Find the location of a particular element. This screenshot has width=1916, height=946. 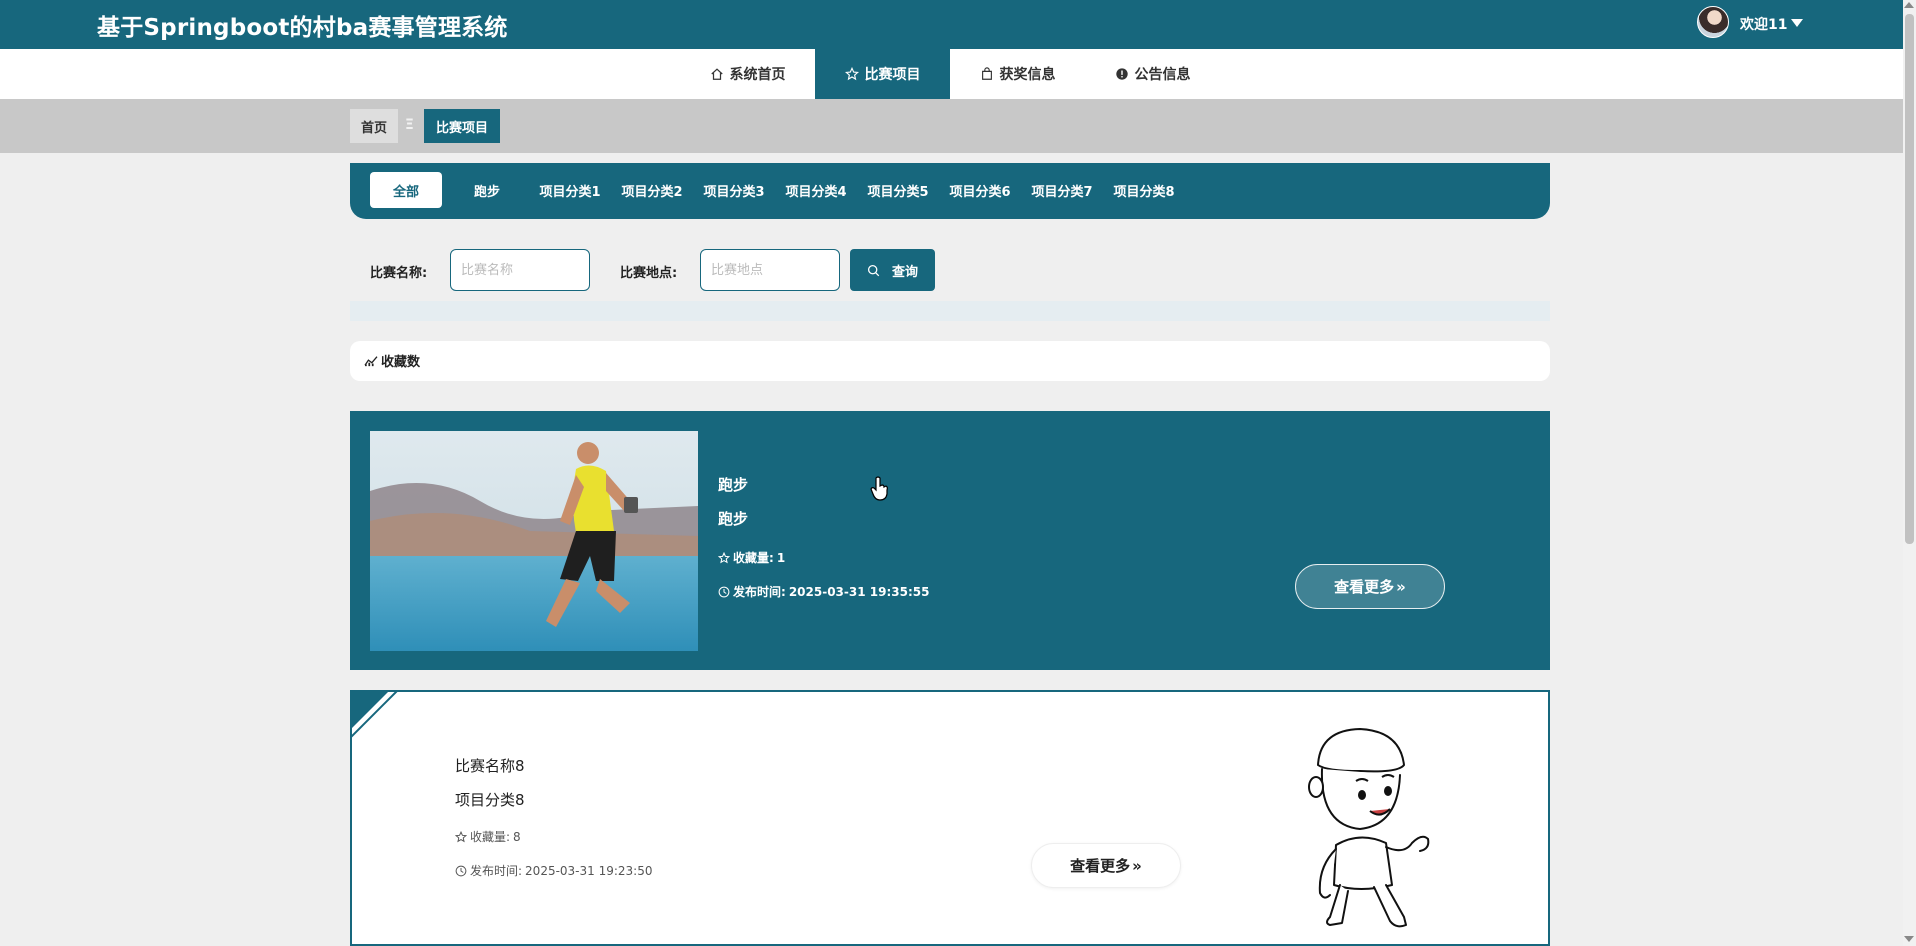

scrollbar-thumb is located at coordinates (1909, 279).